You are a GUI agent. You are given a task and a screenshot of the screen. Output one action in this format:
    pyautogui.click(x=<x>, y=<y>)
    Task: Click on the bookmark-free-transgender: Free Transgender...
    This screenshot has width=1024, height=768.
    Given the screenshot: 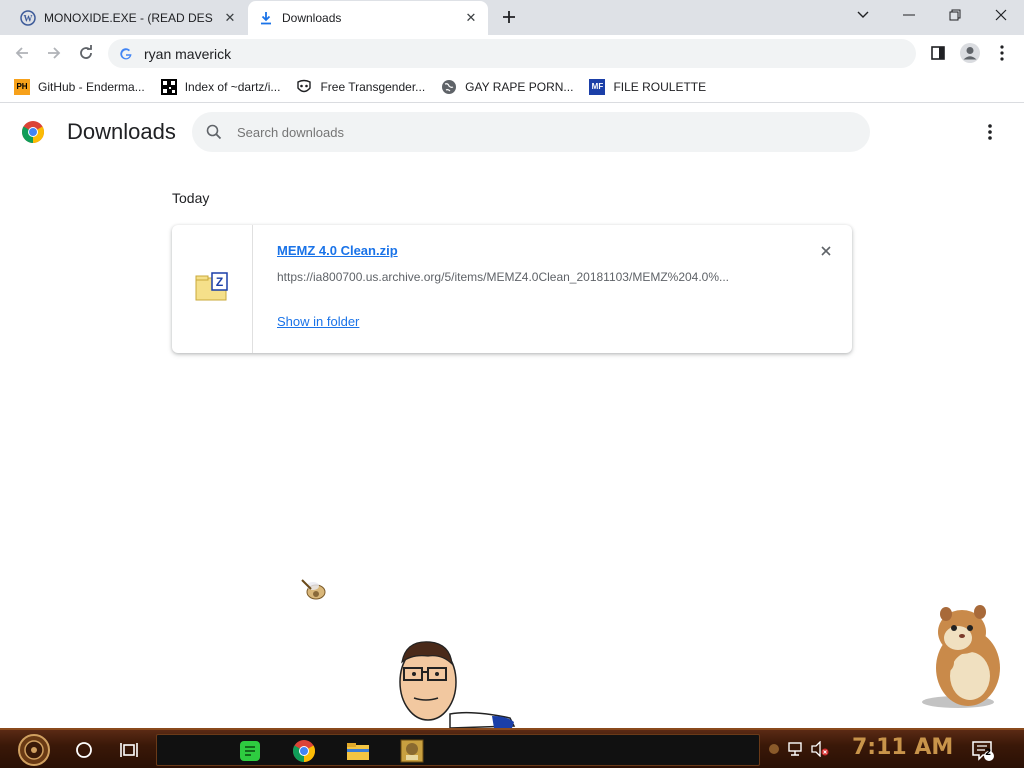 What is the action you would take?
    pyautogui.click(x=362, y=87)
    